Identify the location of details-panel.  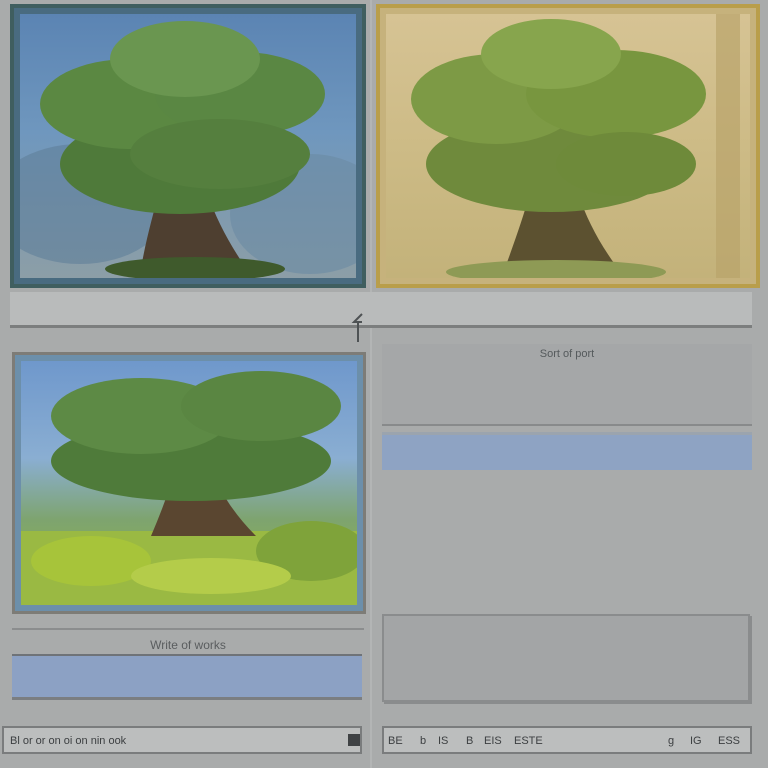
(566, 658).